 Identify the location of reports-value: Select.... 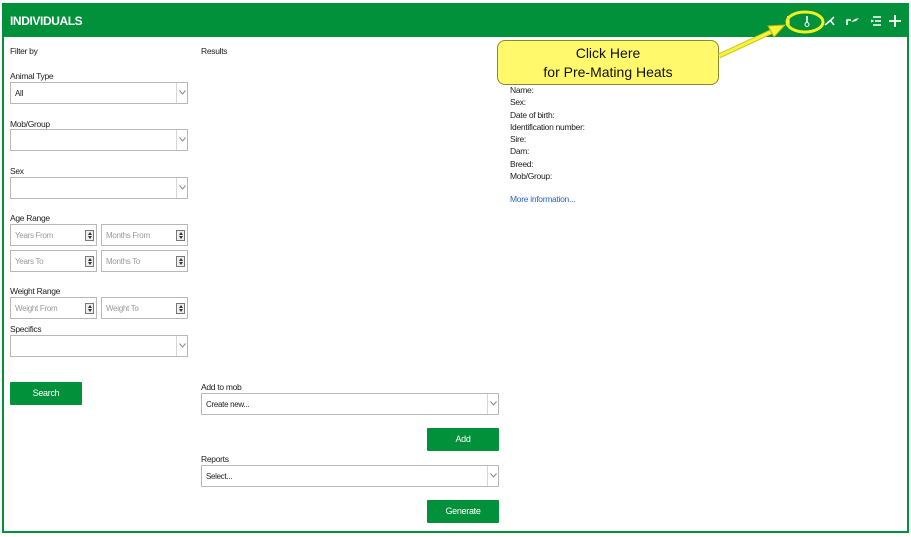
(219, 476).